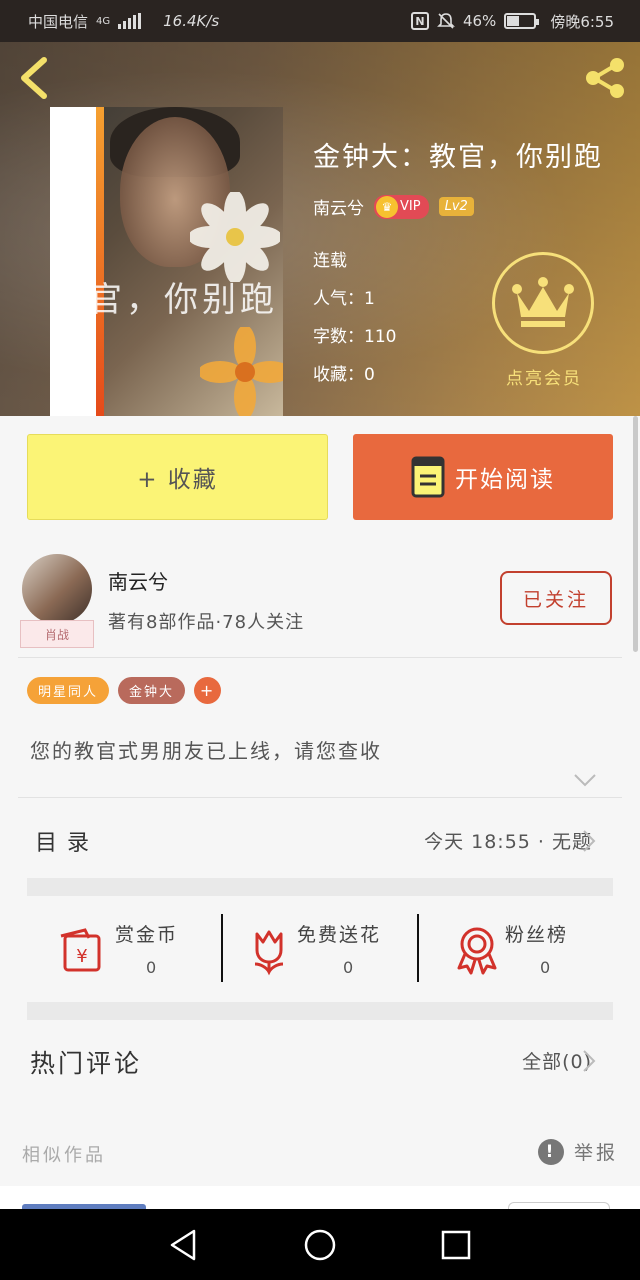 Image resolution: width=640 pixels, height=1280 pixels. What do you see at coordinates (355, 337) in the screenshot?
I see `word-count: 字数：110` at bounding box center [355, 337].